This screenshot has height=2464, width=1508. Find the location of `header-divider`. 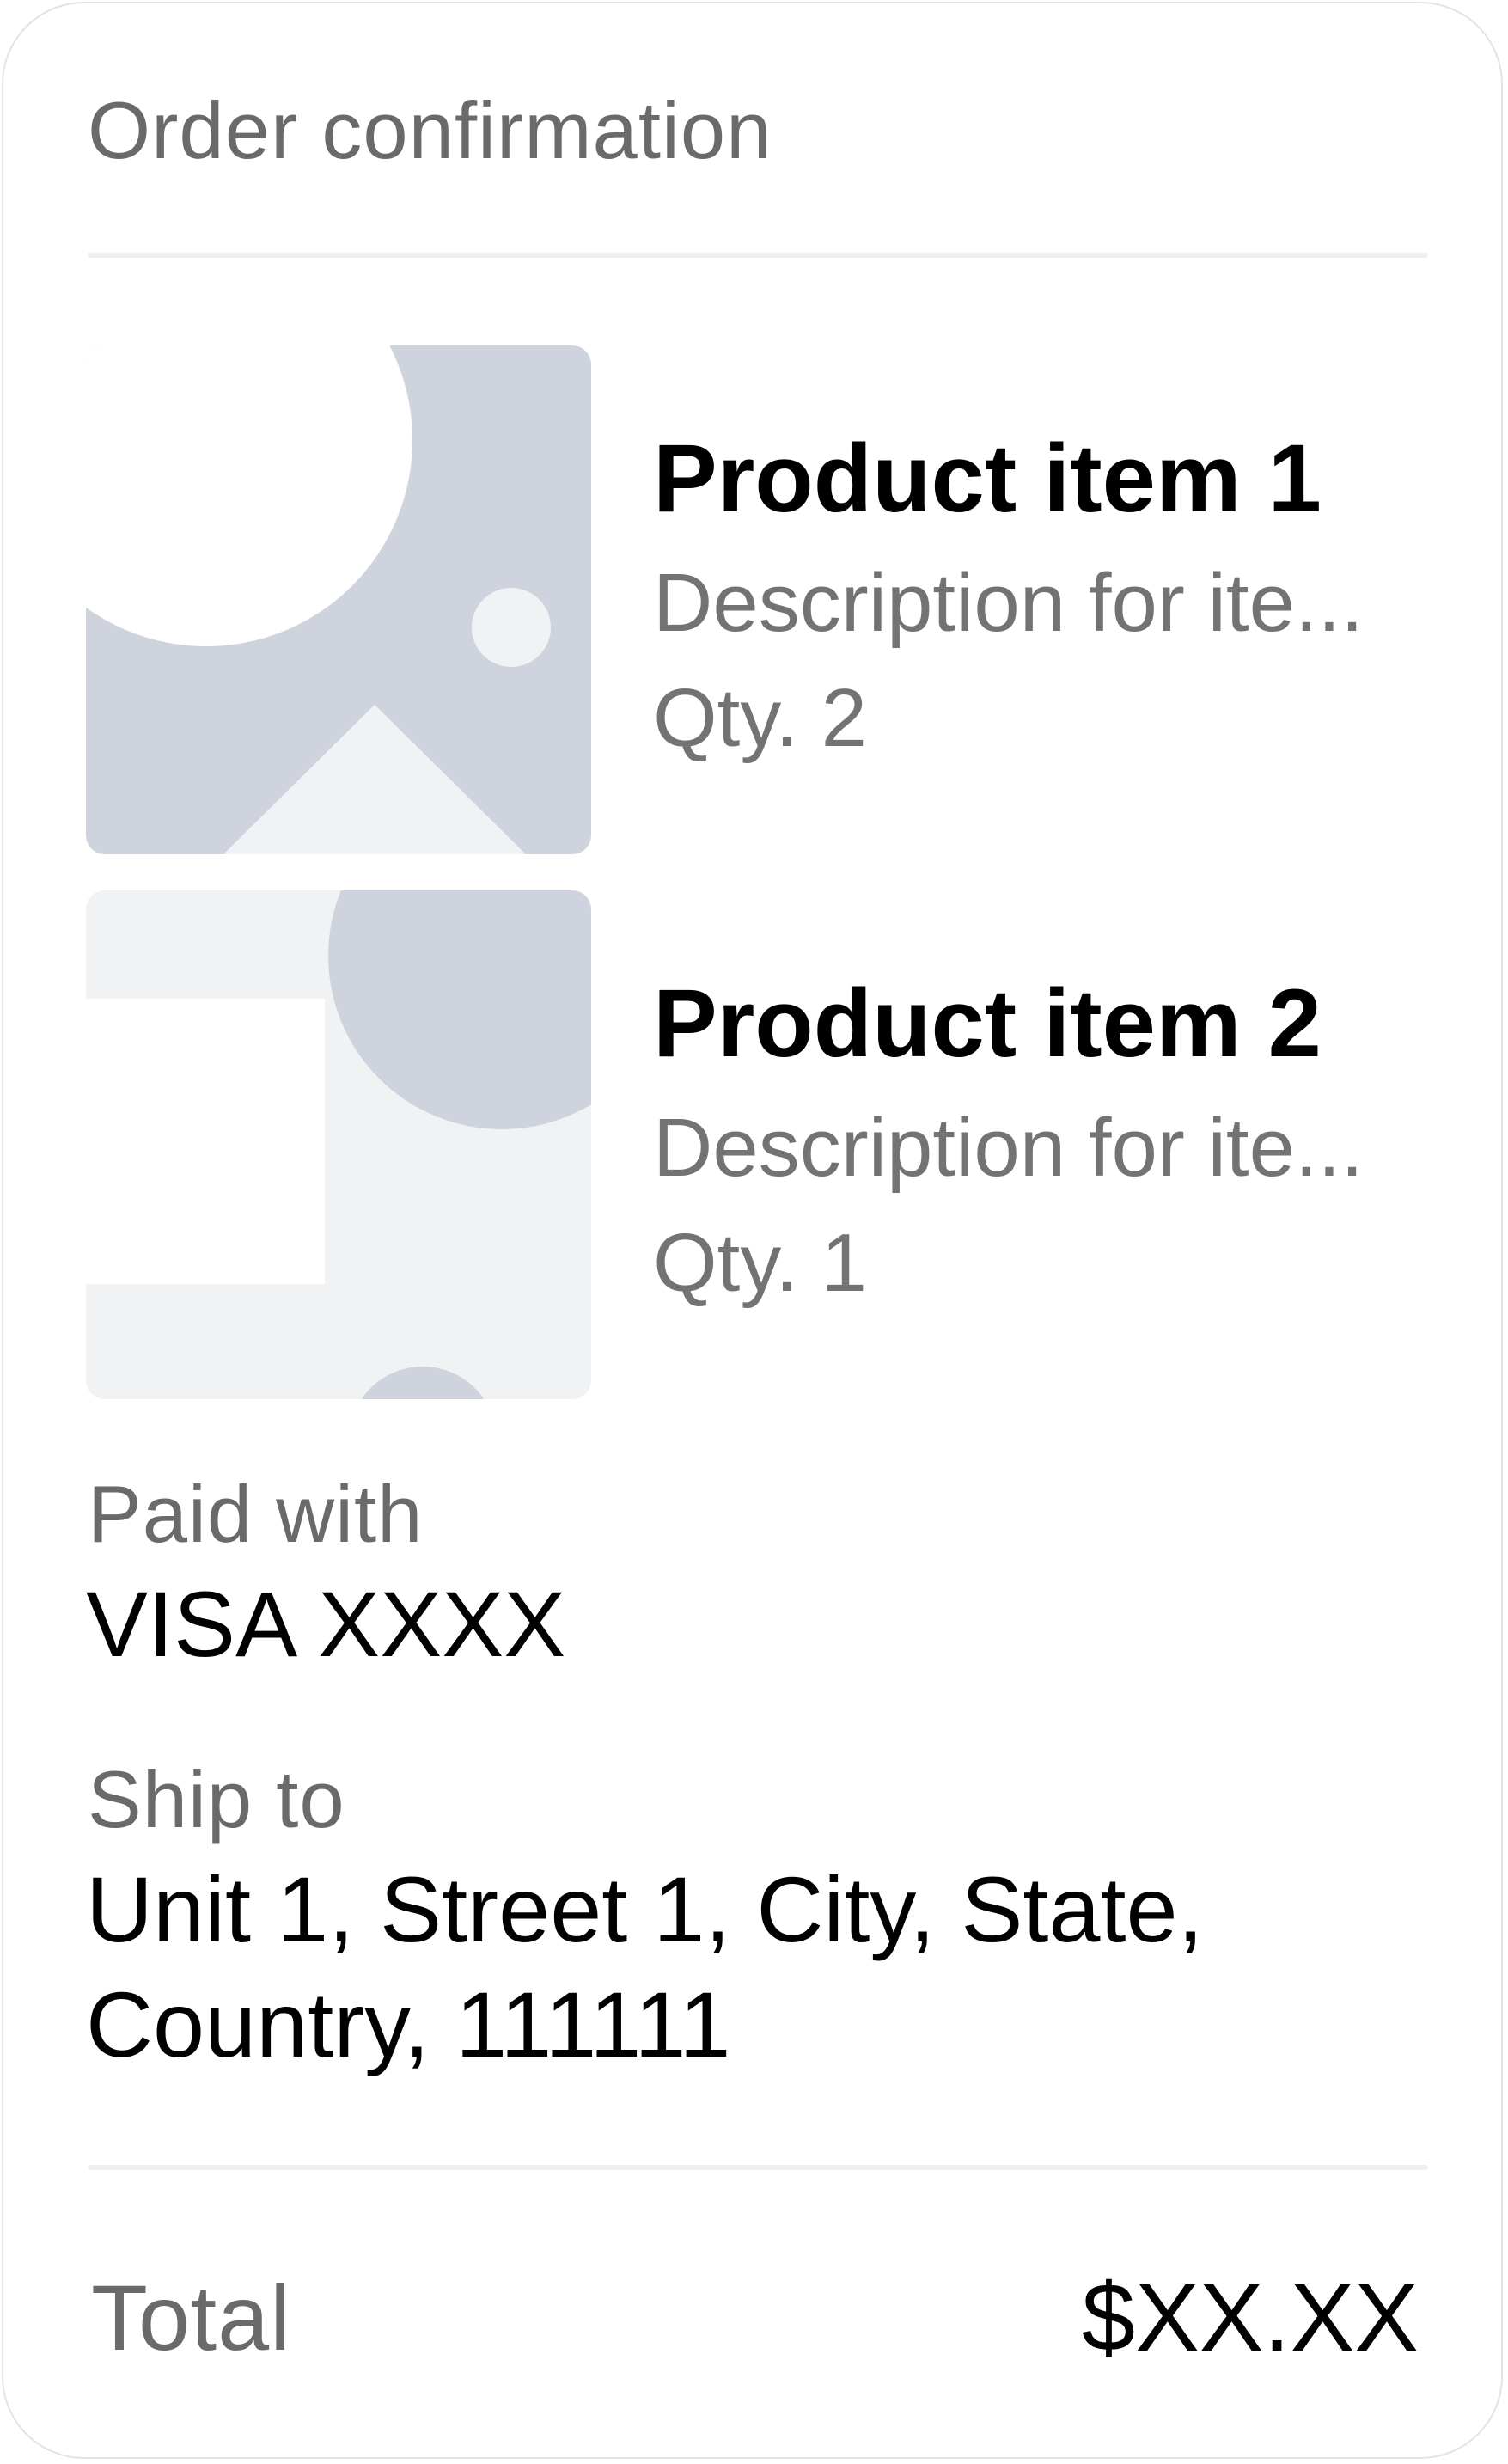

header-divider is located at coordinates (758, 255).